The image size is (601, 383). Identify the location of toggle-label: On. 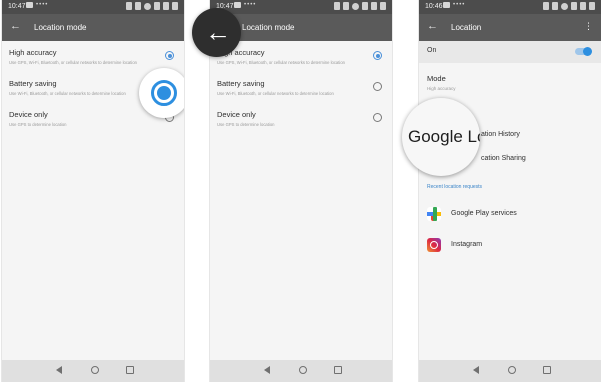
(432, 50).